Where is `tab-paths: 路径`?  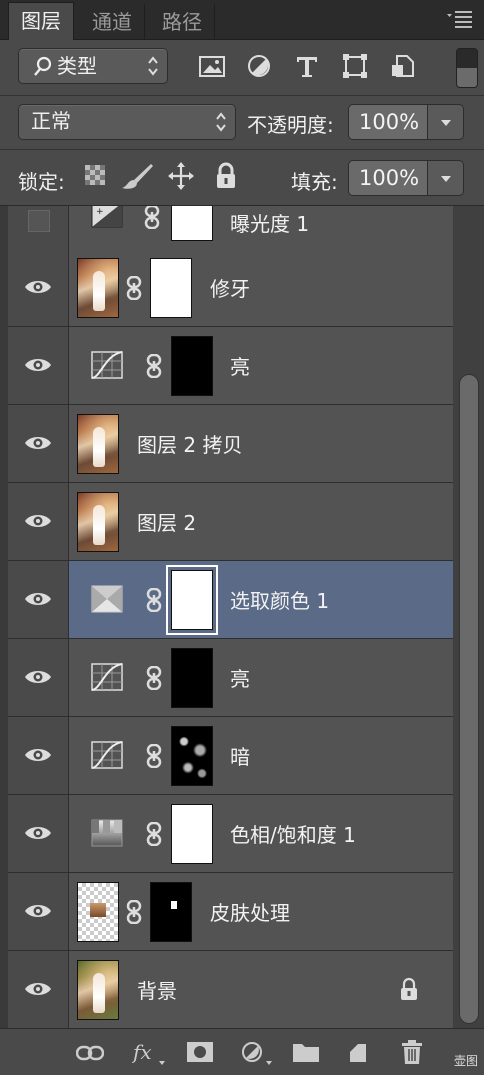
tab-paths: 路径 is located at coordinates (182, 22).